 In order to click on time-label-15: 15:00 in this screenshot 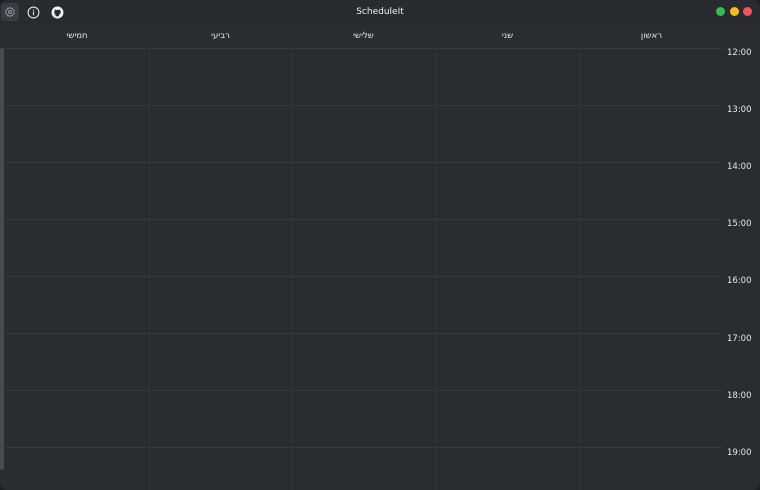, I will do `click(739, 224)`.